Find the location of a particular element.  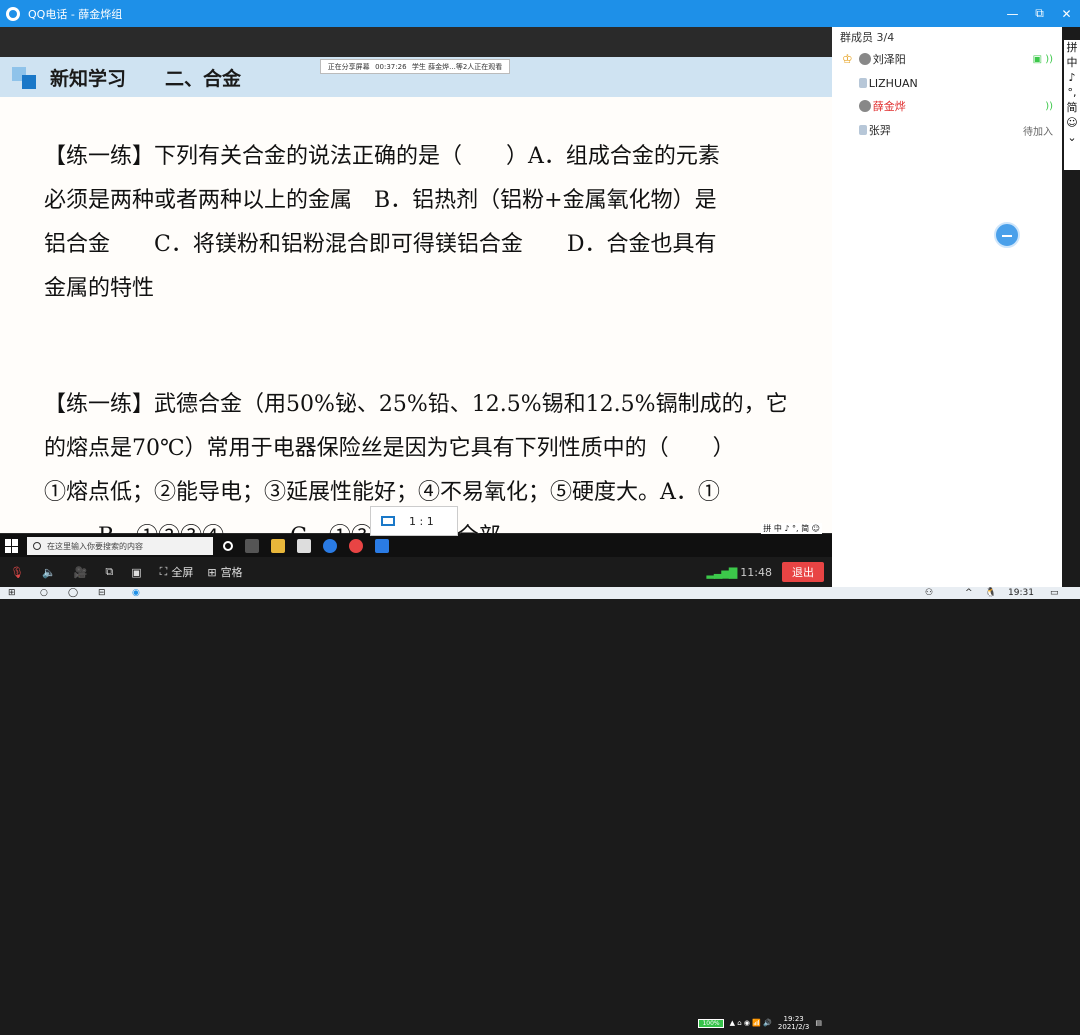

monitor-icon is located at coordinates (388, 521).